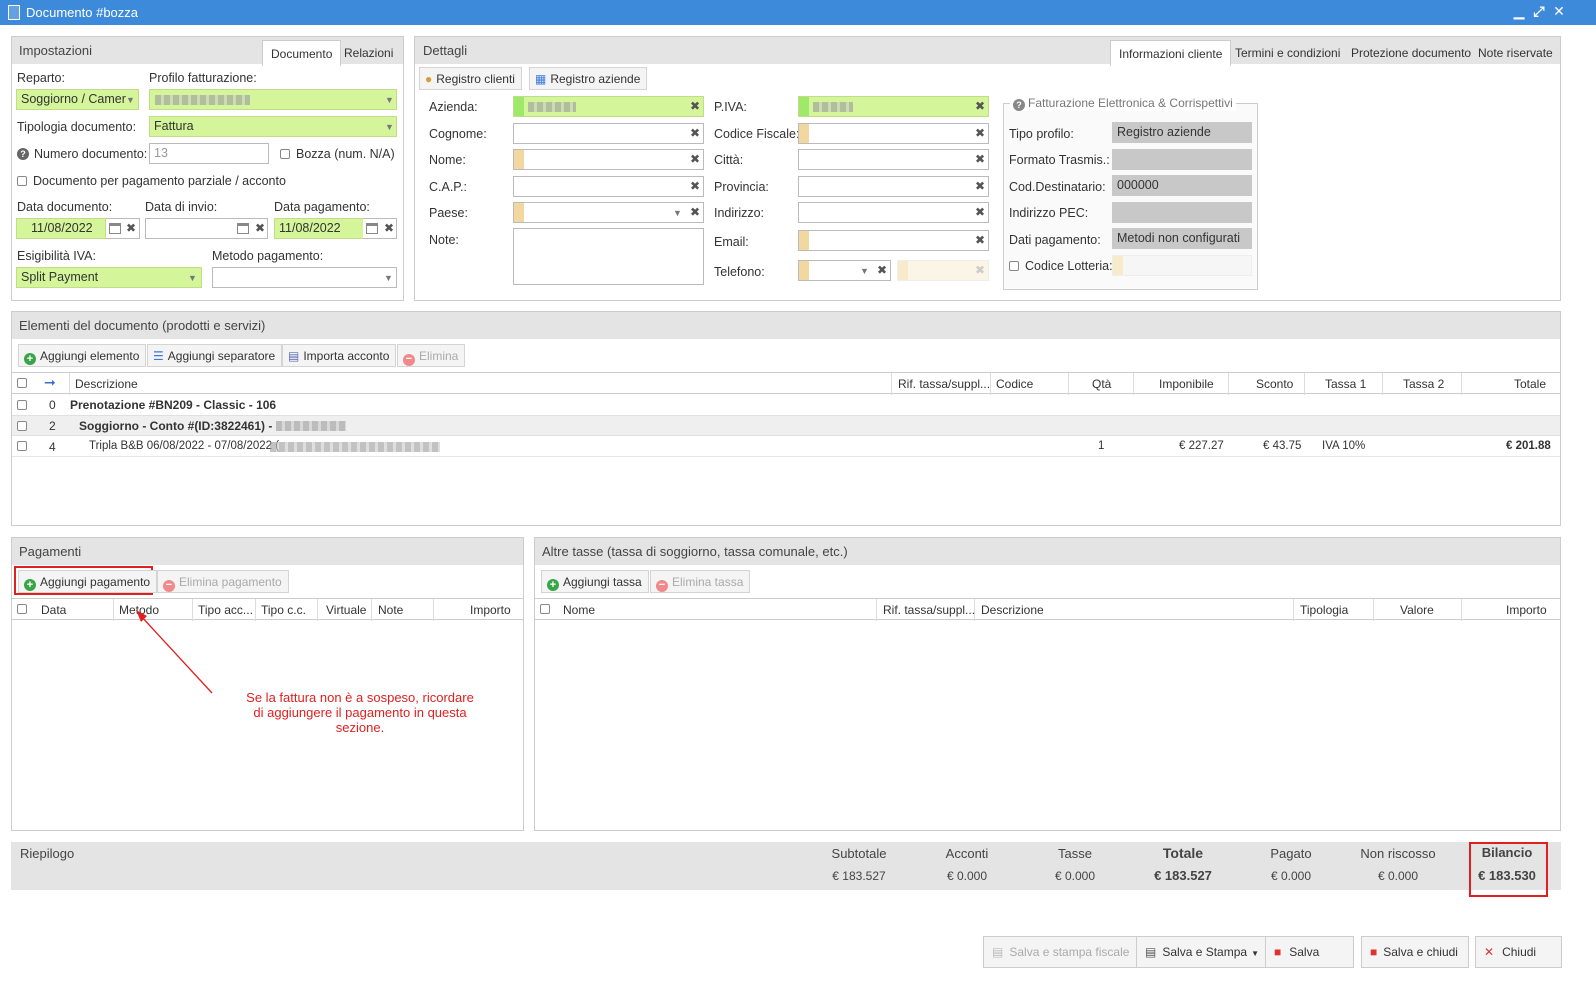  What do you see at coordinates (1519, 11) in the screenshot?
I see `minimize-icon: ▁` at bounding box center [1519, 11].